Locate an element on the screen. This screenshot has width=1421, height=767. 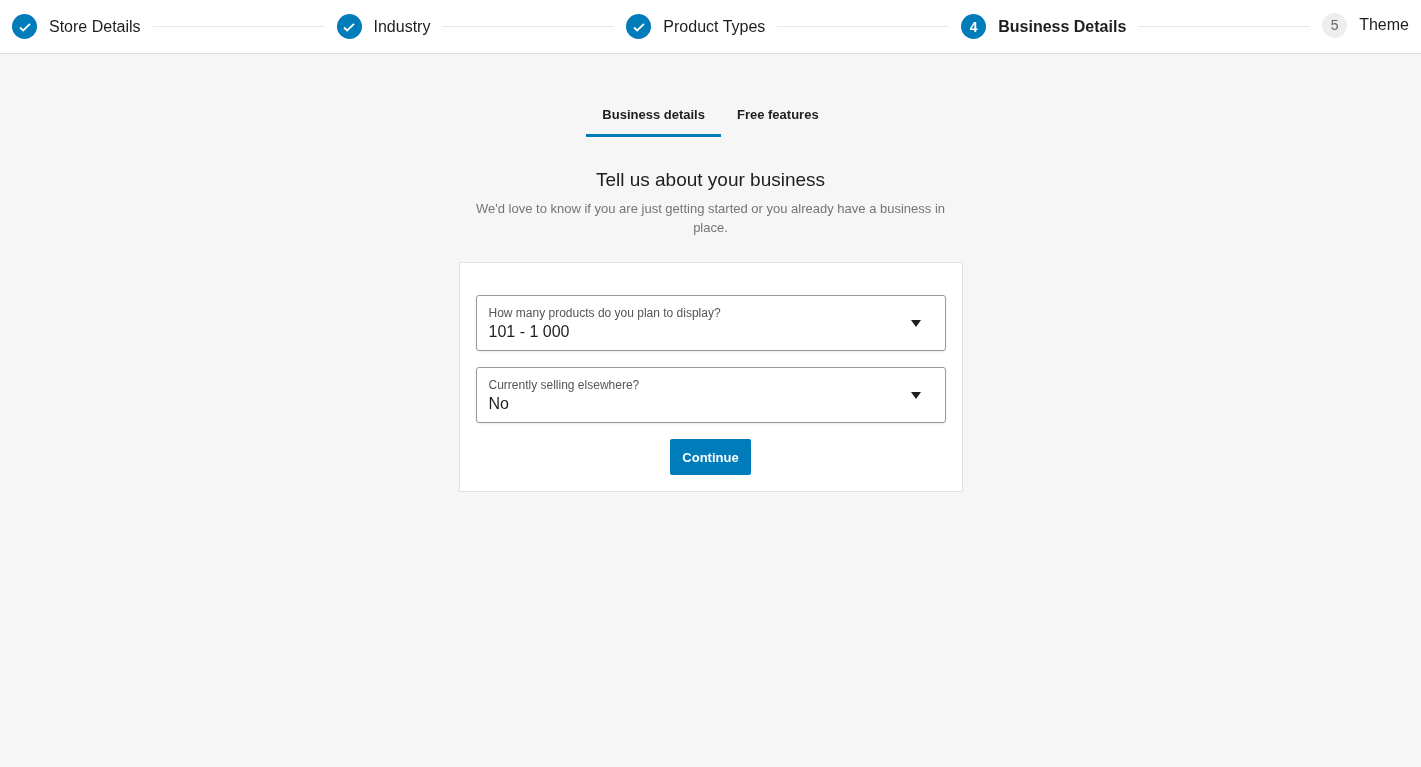
step-number: 5 is located at coordinates (1335, 25).